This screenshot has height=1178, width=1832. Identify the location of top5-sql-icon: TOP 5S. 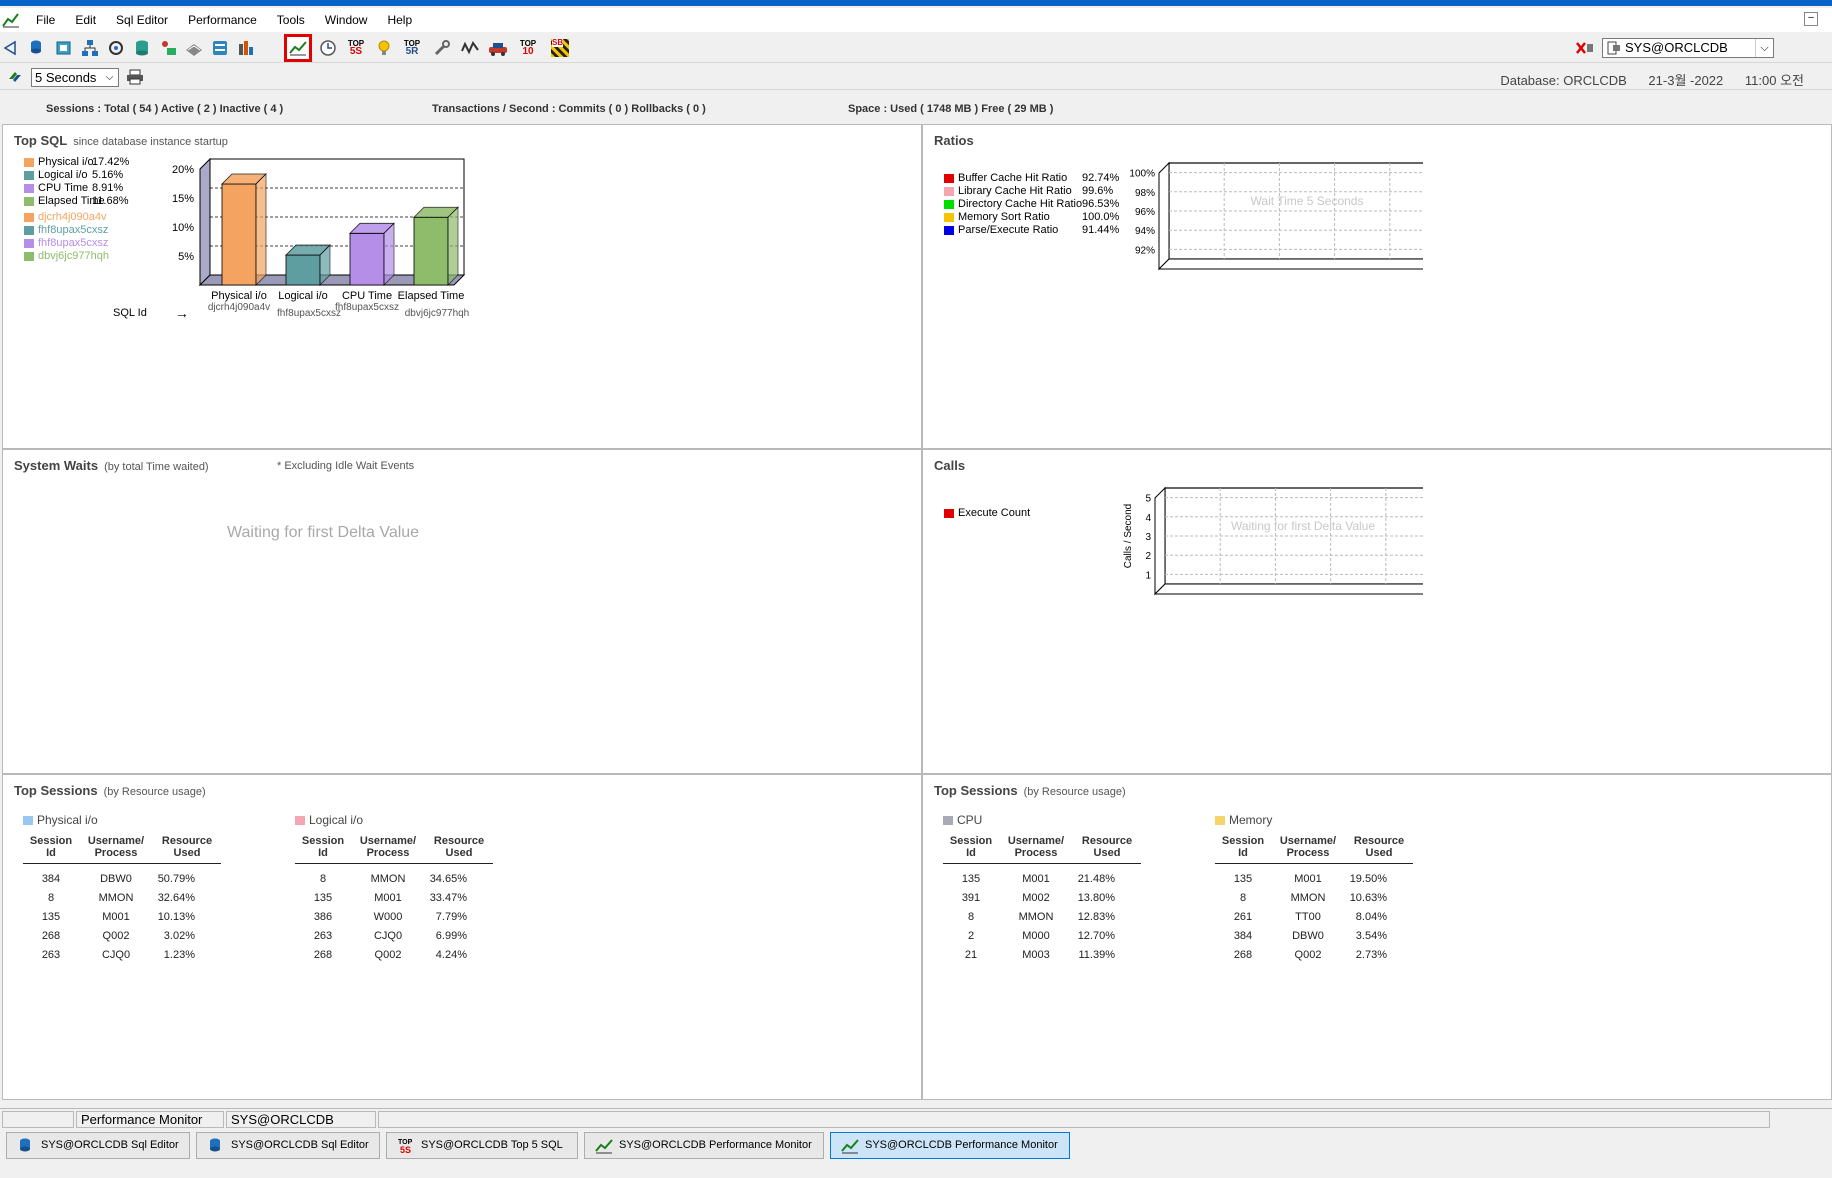
(356, 48).